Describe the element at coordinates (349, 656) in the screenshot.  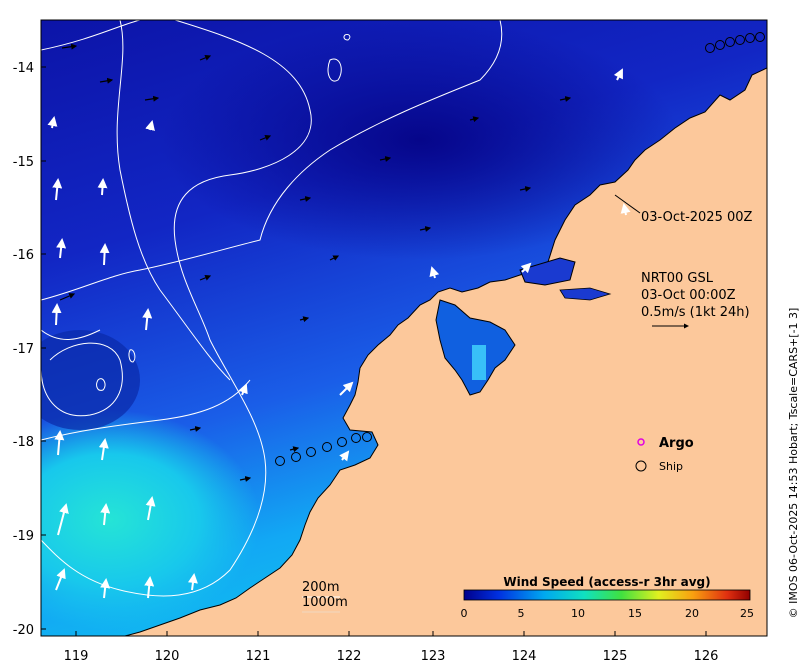
I see `x-tick-label: 122` at that location.